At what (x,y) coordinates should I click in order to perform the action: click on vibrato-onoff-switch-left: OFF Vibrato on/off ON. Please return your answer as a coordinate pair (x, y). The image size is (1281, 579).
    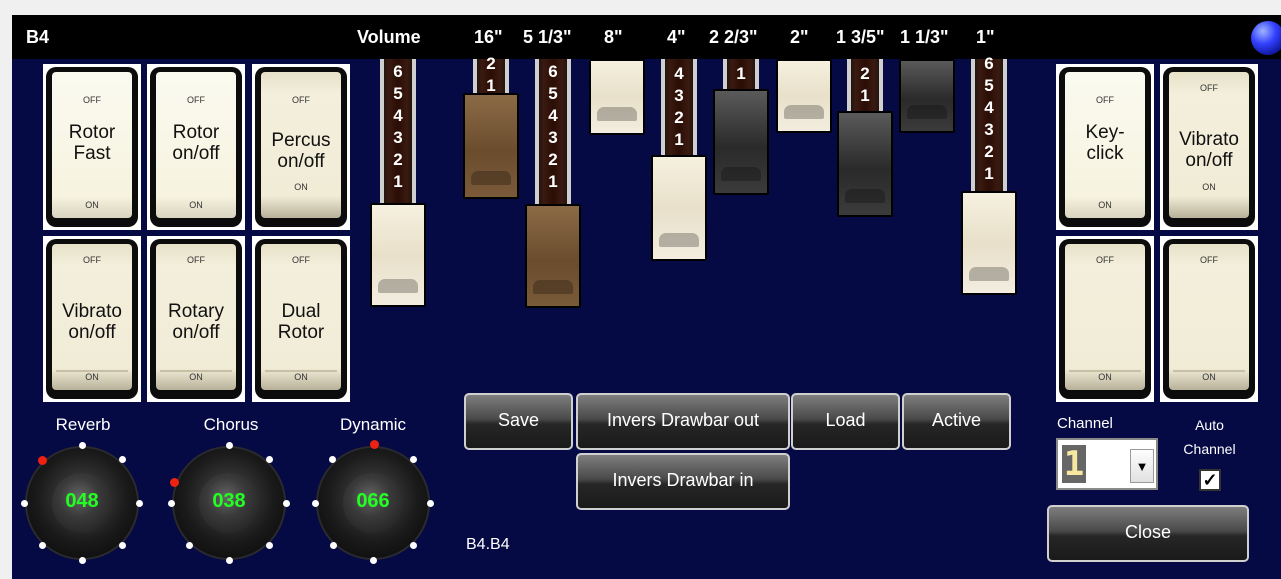
    Looking at the image, I should click on (92, 319).